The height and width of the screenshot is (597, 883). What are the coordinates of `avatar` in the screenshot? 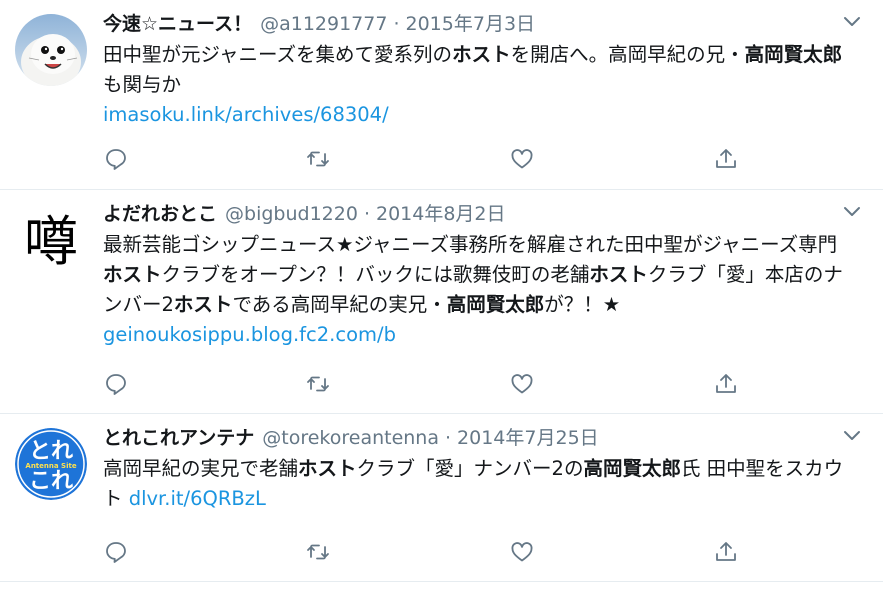 It's located at (51, 50).